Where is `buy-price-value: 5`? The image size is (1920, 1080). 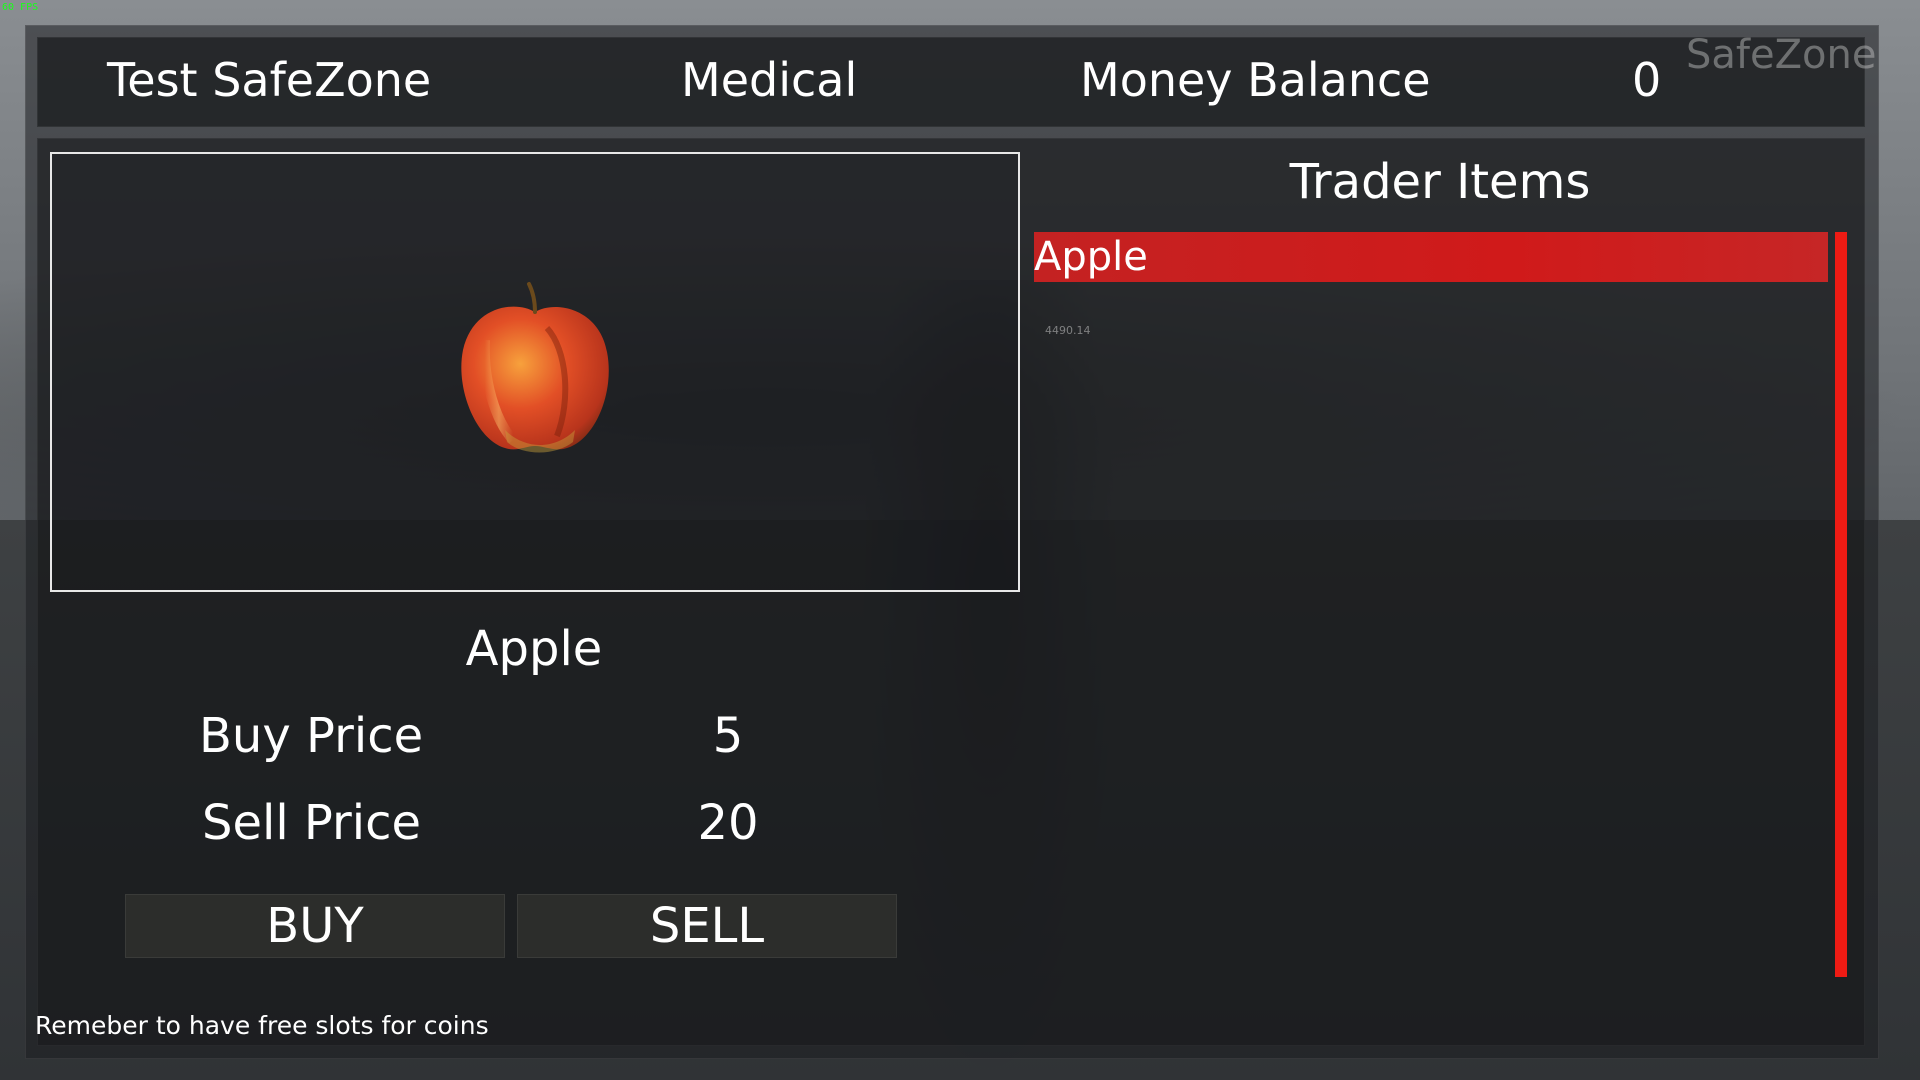 buy-price-value: 5 is located at coordinates (728, 736).